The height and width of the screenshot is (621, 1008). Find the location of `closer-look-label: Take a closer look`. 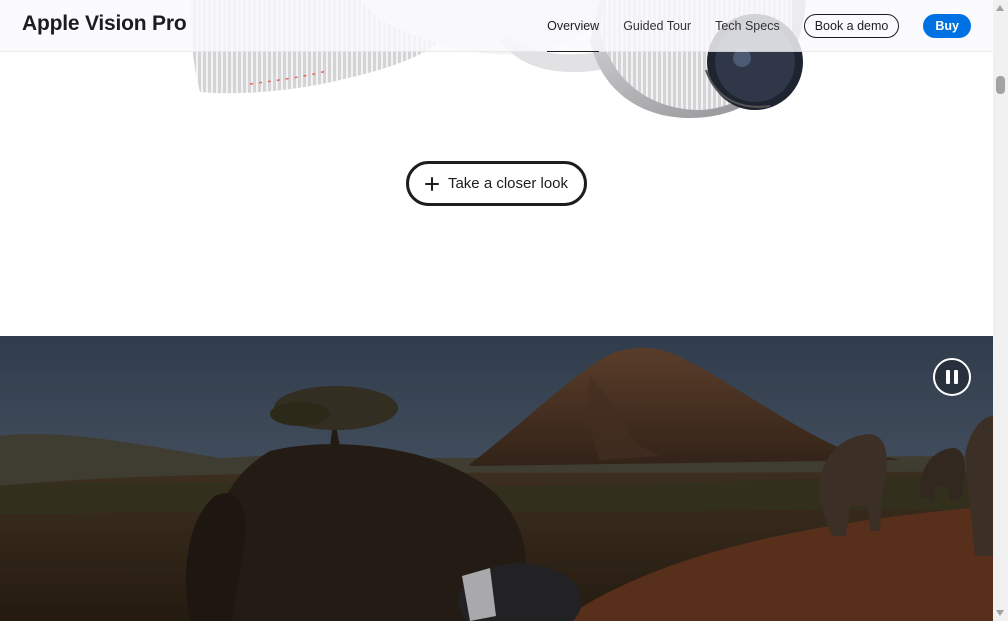

closer-look-label: Take a closer look is located at coordinates (508, 183).